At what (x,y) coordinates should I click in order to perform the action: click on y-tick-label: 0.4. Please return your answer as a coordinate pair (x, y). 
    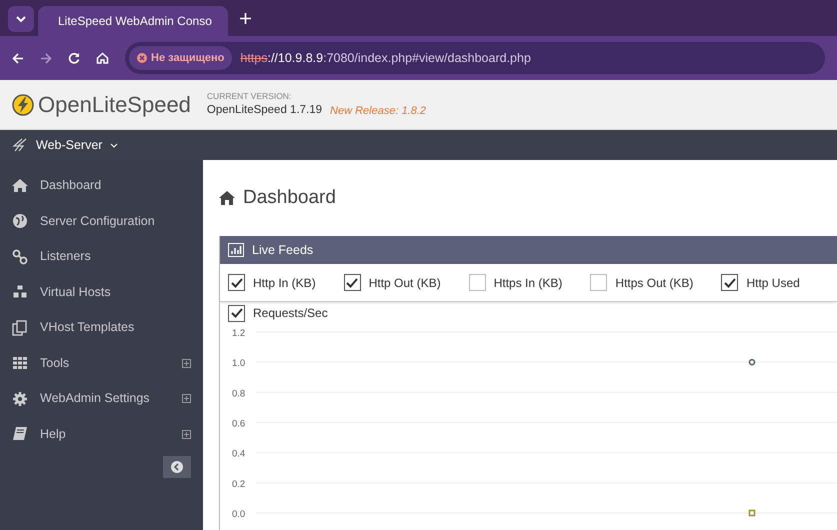
    Looking at the image, I should click on (239, 454).